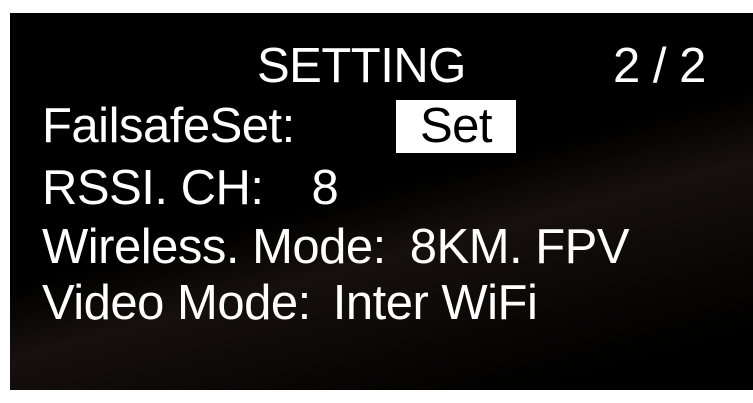 The width and height of the screenshot is (753, 403). What do you see at coordinates (520, 247) in the screenshot?
I see `wireless-mode-value: 8KM. FPV` at bounding box center [520, 247].